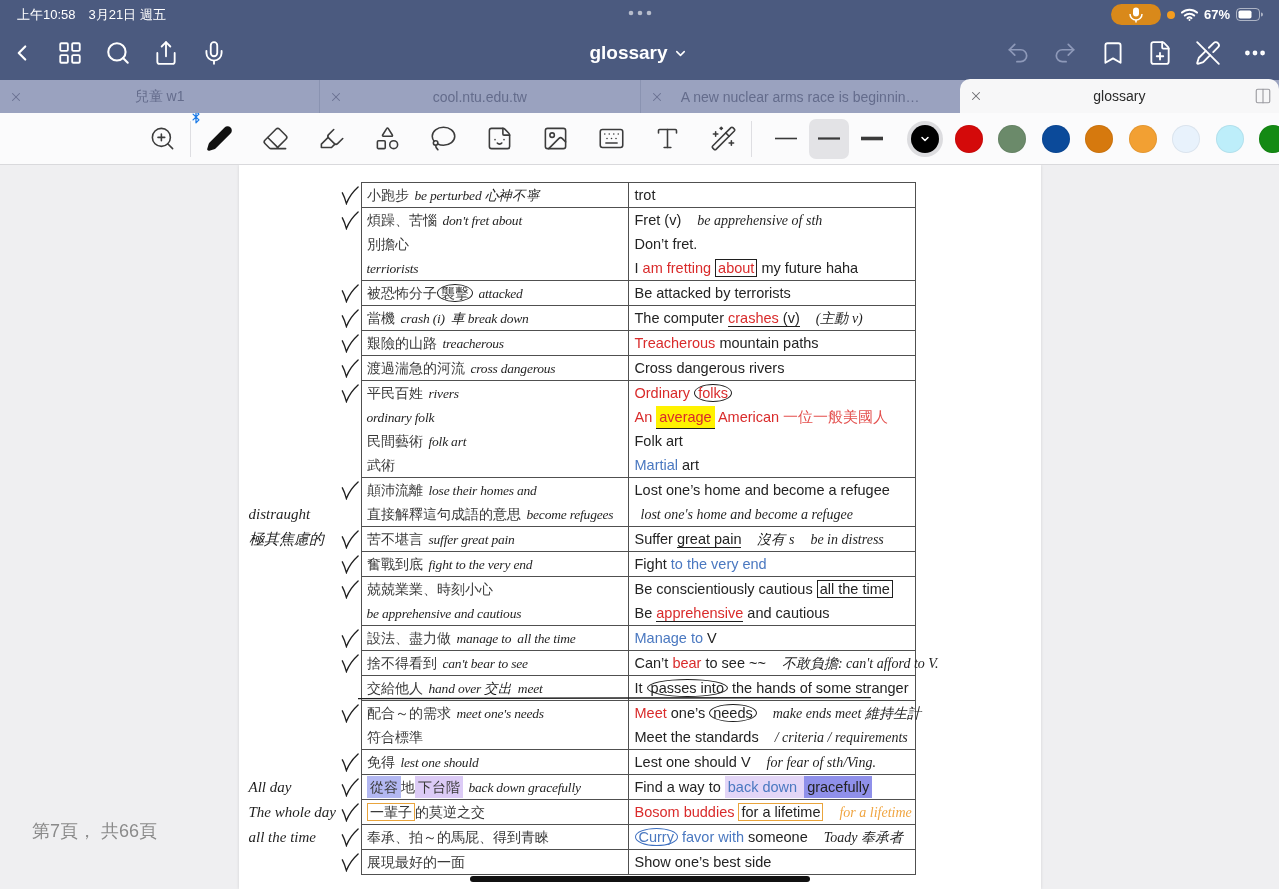 The height and width of the screenshot is (889, 1279). What do you see at coordinates (839, 318) in the screenshot?
I see `handwritten-note: (主動 v)` at bounding box center [839, 318].